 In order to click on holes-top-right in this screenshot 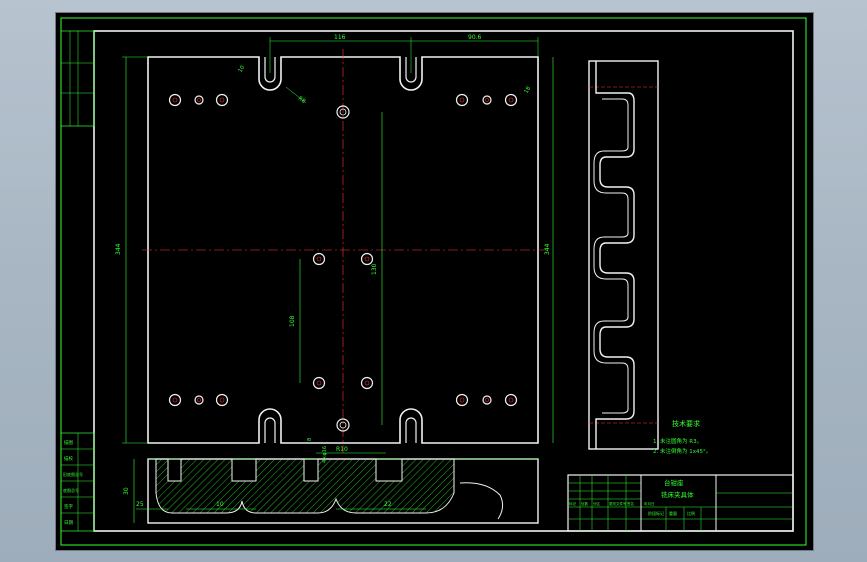, I will do `click(486, 100)`.